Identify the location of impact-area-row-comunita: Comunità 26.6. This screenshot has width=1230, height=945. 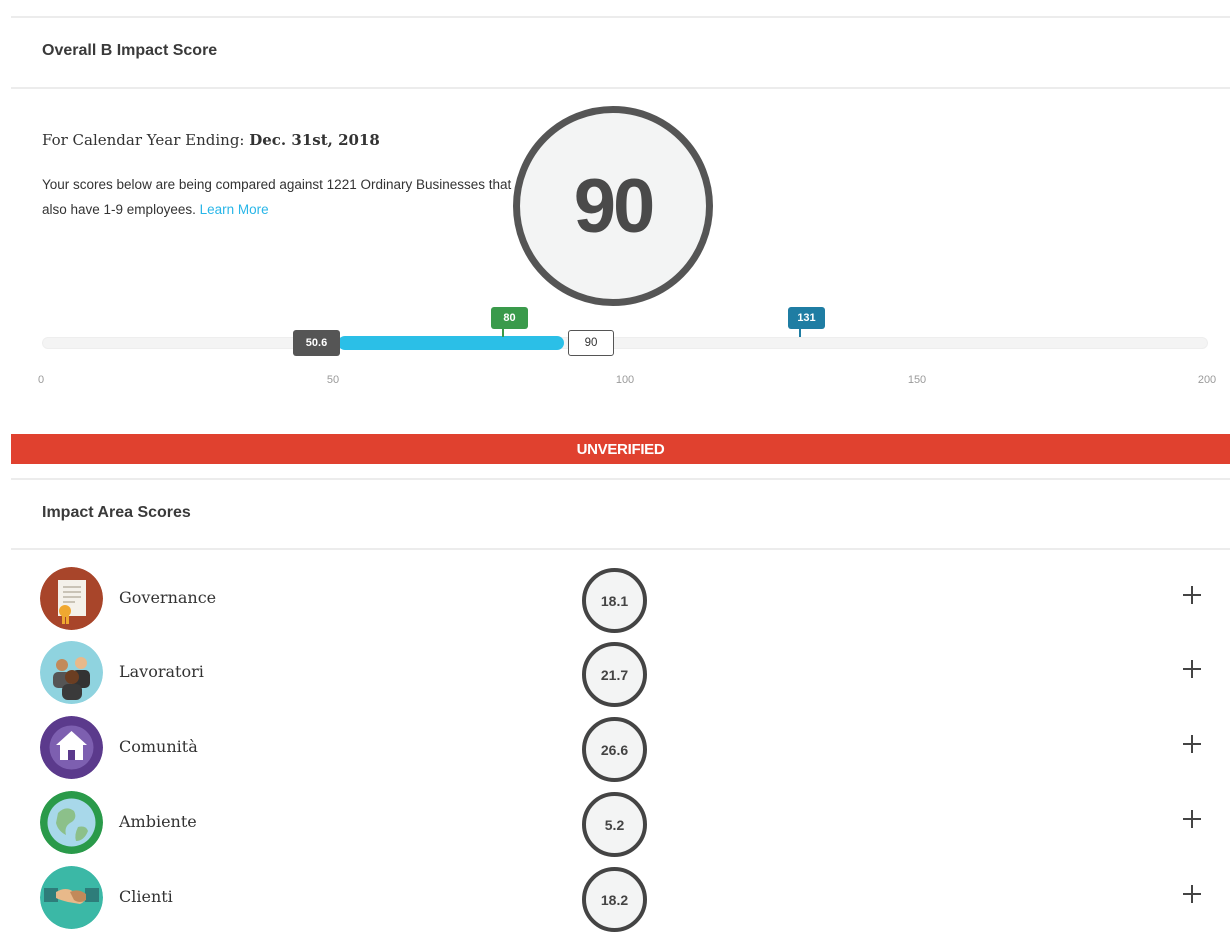
(615, 751).